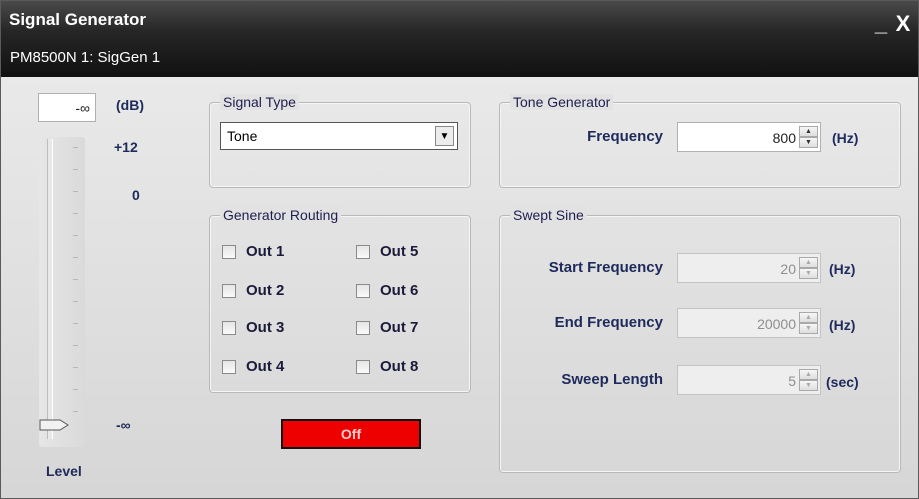 Image resolution: width=919 pixels, height=499 pixels. I want to click on scale-label-bottom: -∞, so click(123, 425).